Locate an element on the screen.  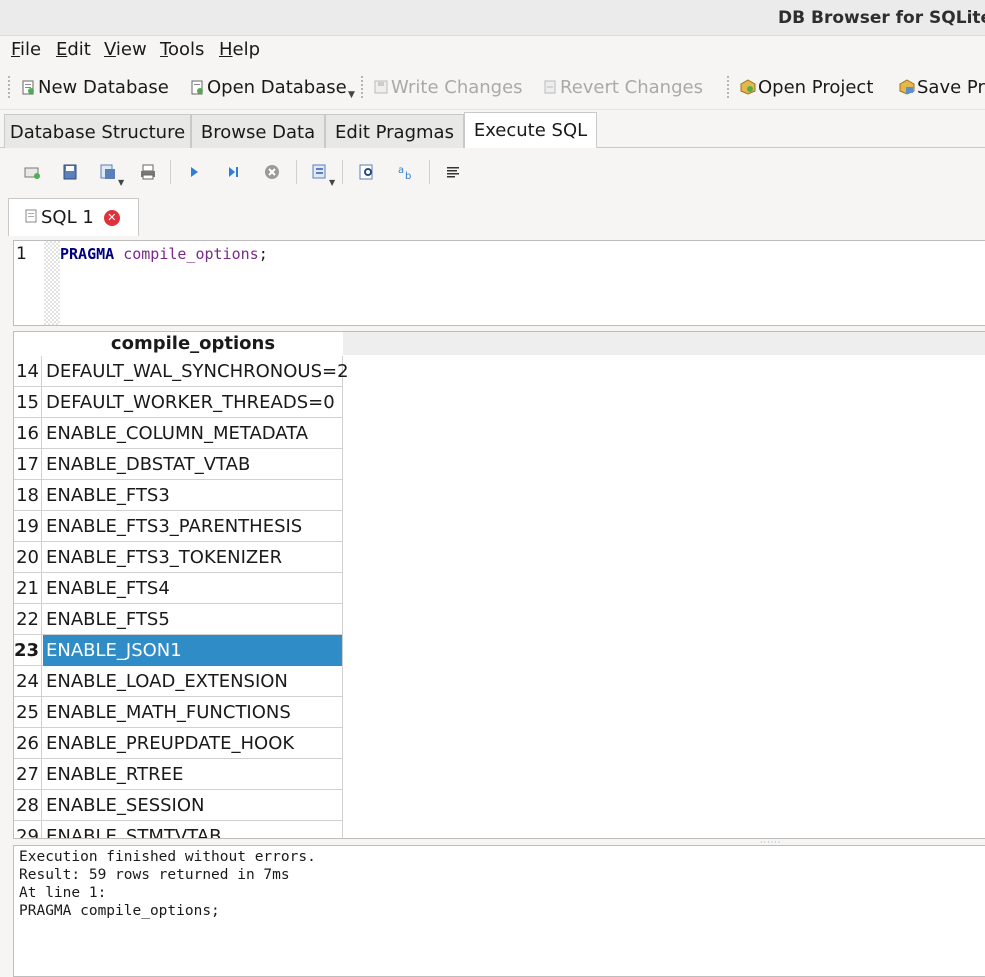
row-number: 15 is located at coordinates (28, 402).